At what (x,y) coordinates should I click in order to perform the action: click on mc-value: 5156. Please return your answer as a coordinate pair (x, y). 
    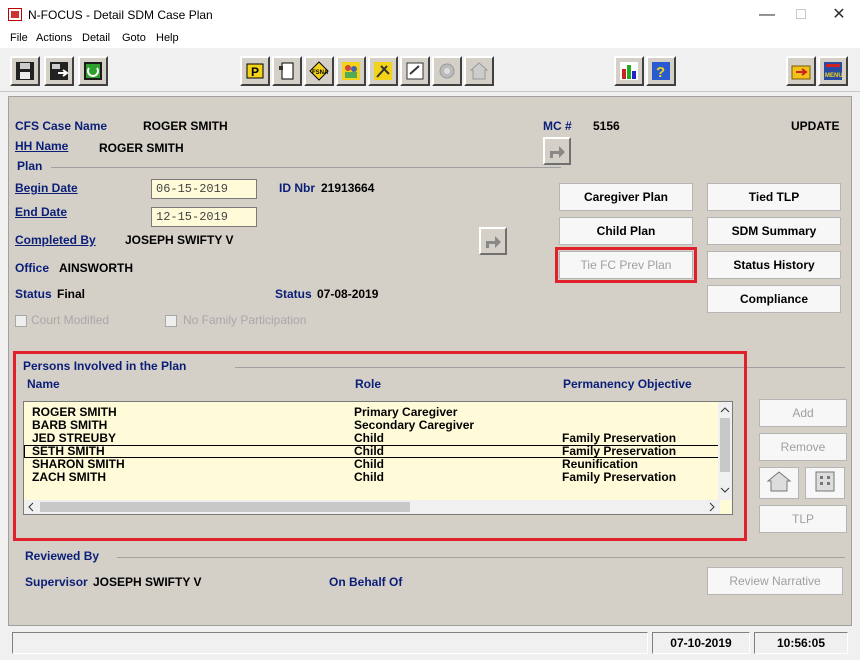
    Looking at the image, I should click on (606, 126).